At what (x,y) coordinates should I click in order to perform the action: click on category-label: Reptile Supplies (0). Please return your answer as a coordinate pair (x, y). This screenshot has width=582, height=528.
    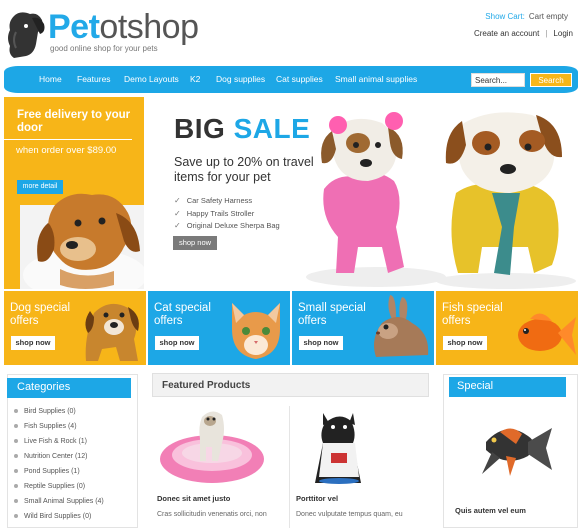
    Looking at the image, I should click on (54, 486).